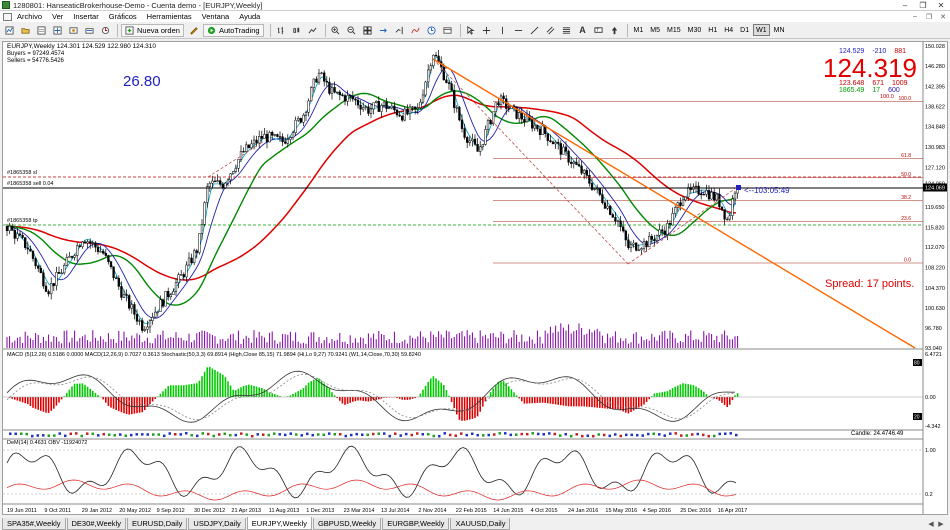  I want to click on tab-xauusd-daily: XAUUSD,Daily, so click(480, 524).